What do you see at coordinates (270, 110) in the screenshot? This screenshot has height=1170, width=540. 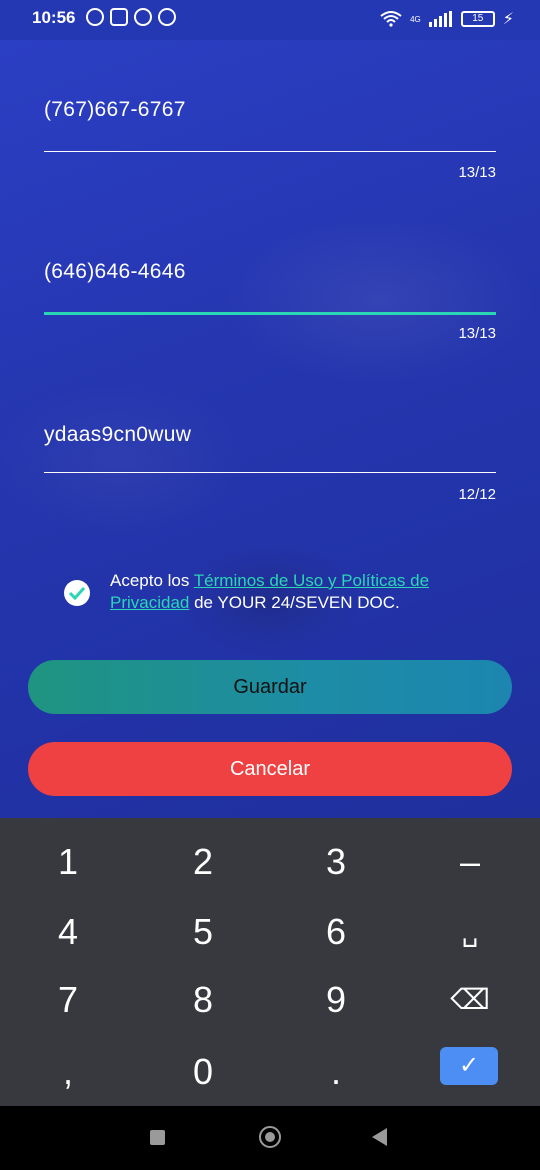 I see `phone-field-1-value: (767)667-6767` at bounding box center [270, 110].